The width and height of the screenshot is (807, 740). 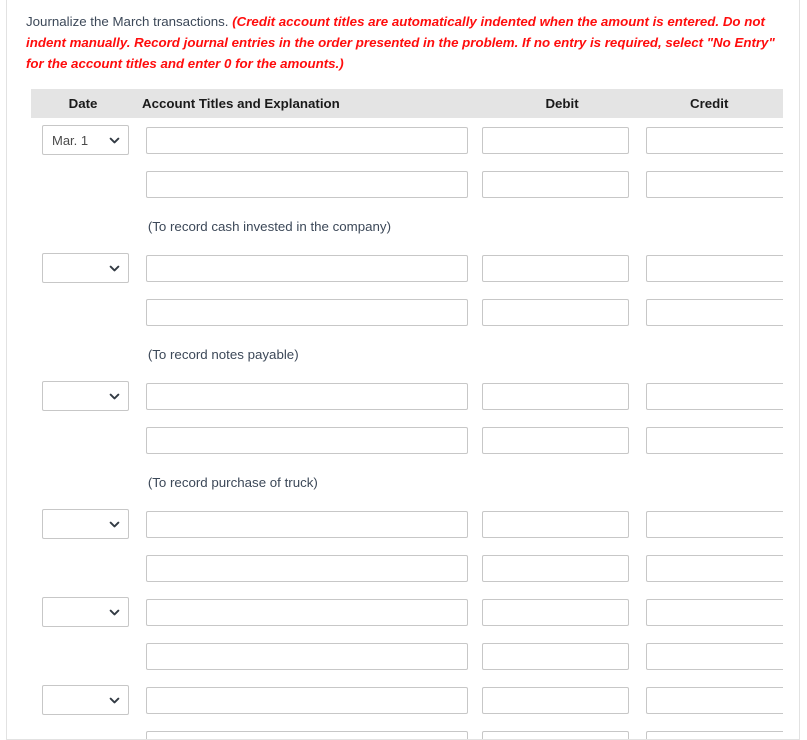 I want to click on cell-account: (To record purchase of truck), so click(x=314, y=482).